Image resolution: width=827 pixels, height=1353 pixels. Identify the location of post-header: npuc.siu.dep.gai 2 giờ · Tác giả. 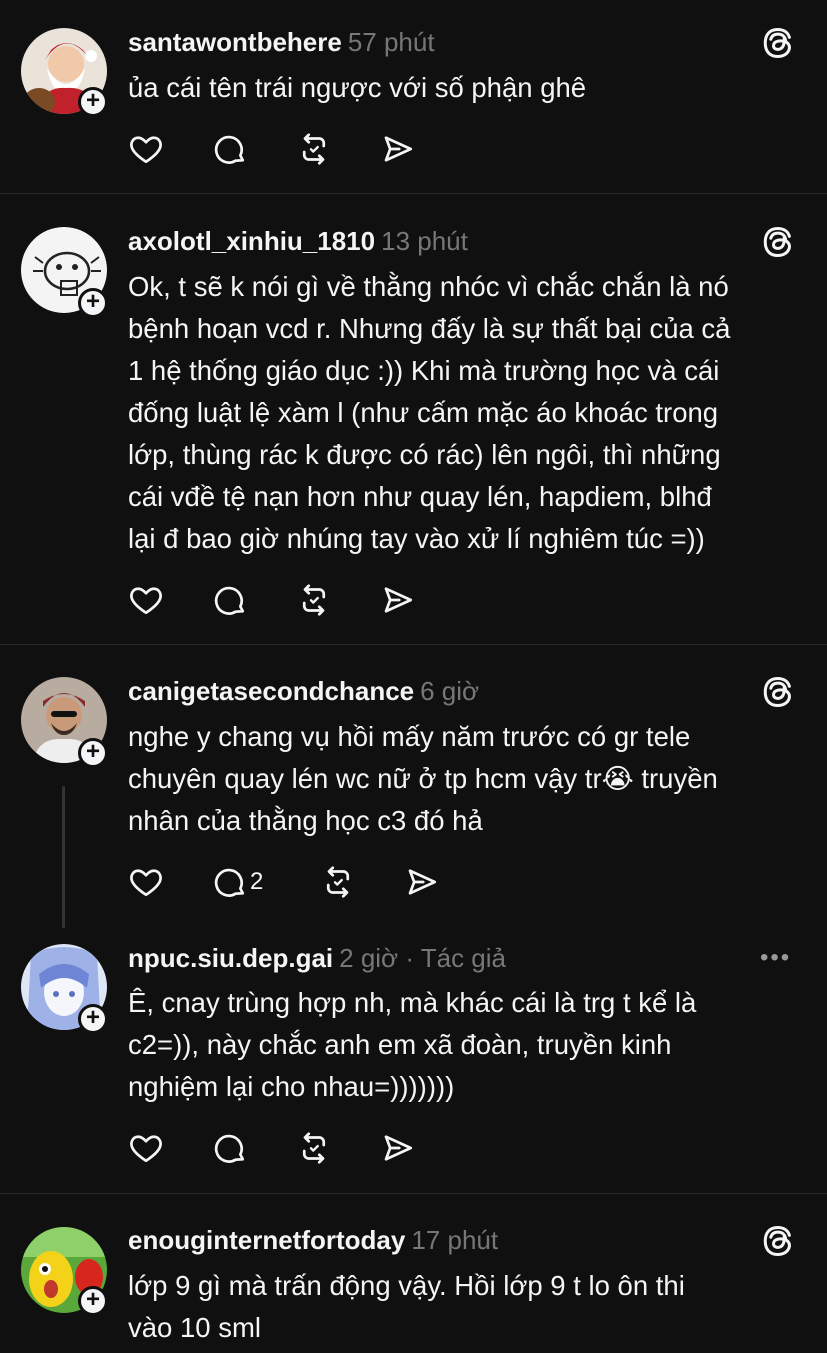
(317, 958).